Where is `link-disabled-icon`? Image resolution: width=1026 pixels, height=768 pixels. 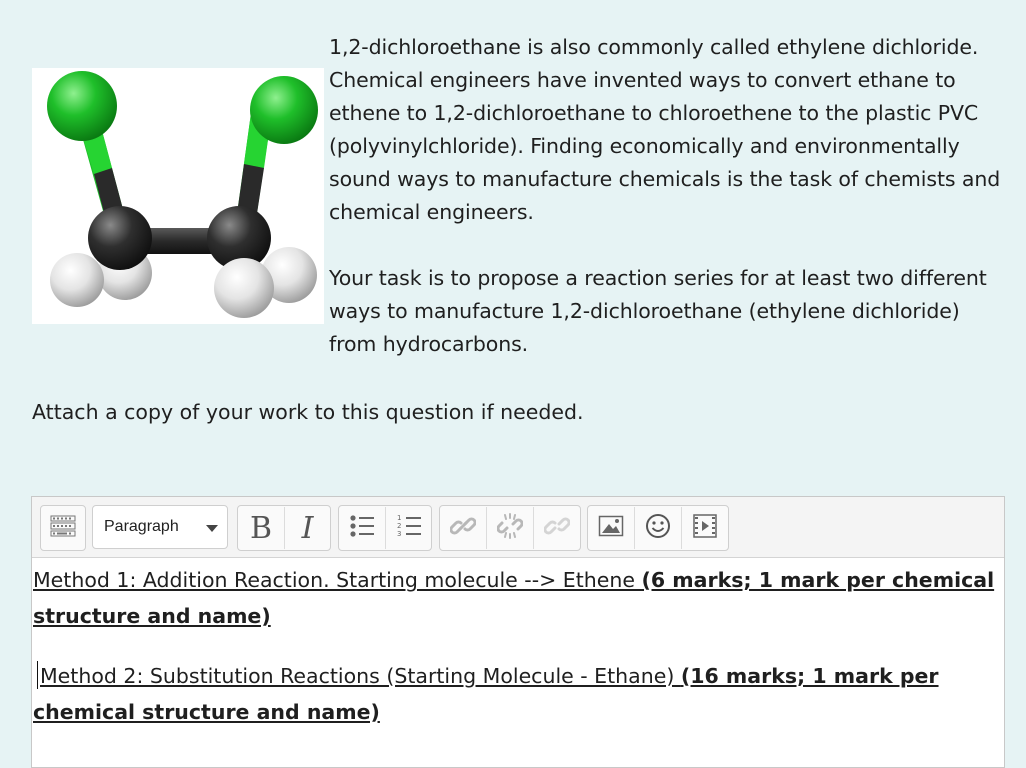
link-disabled-icon is located at coordinates (557, 528).